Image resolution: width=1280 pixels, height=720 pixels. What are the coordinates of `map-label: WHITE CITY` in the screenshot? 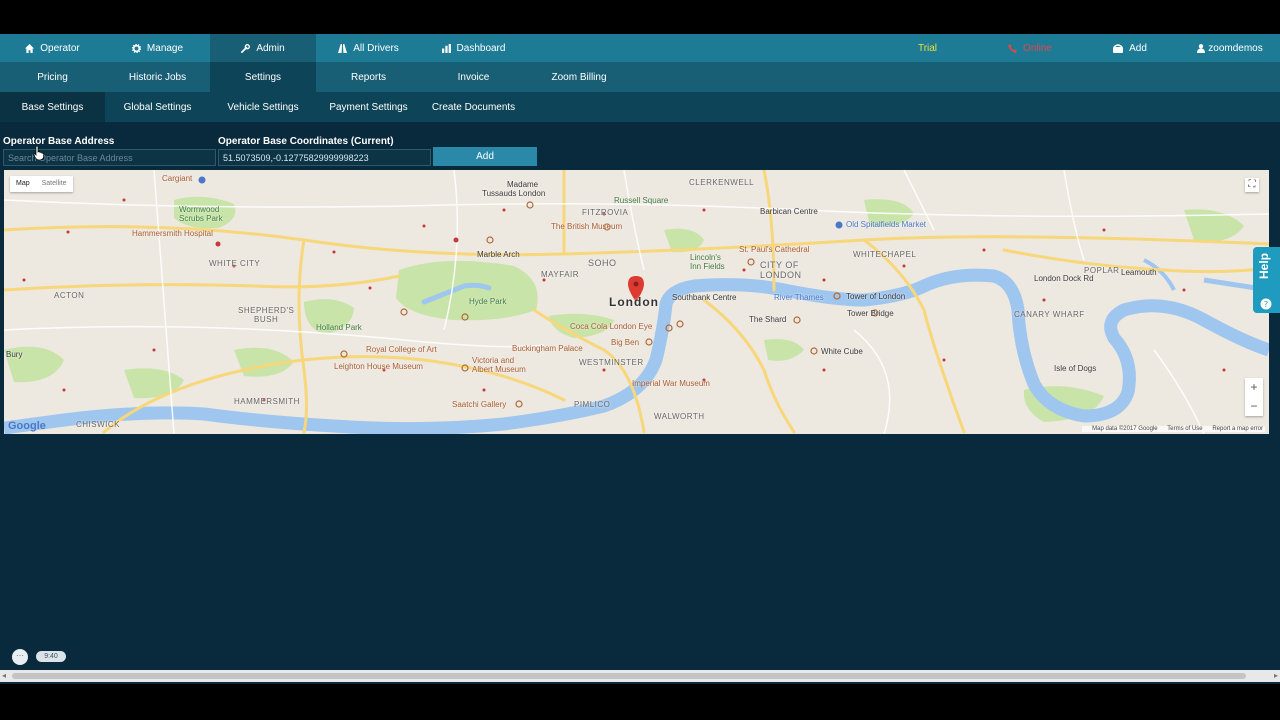 It's located at (235, 263).